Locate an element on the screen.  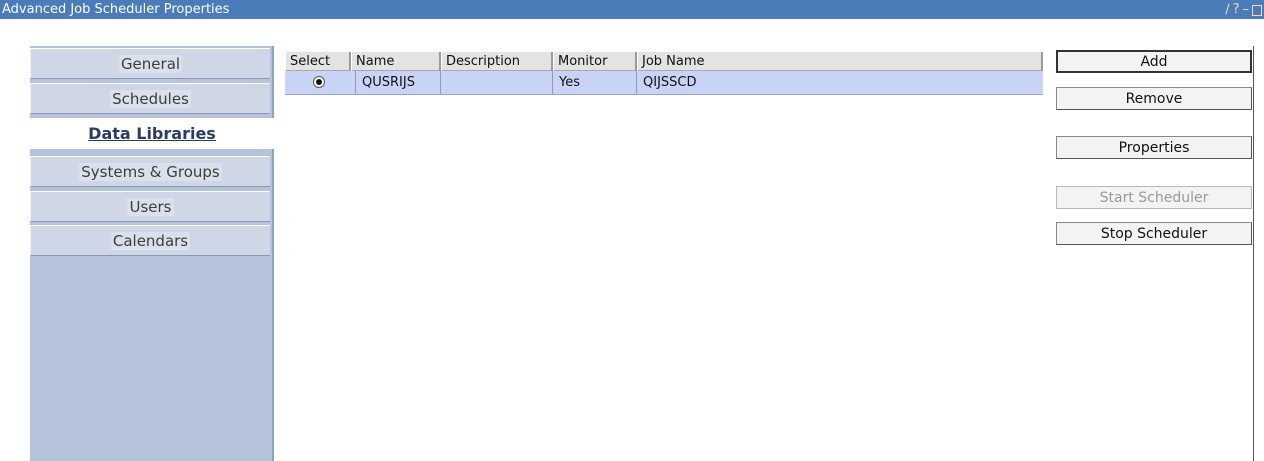
tab-label: Calendars is located at coordinates (150, 240).